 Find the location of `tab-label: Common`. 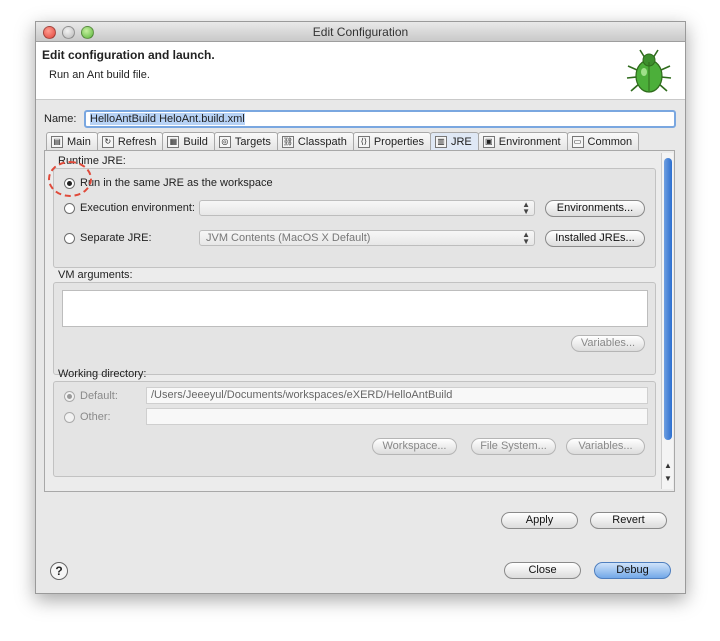

tab-label: Common is located at coordinates (610, 141).